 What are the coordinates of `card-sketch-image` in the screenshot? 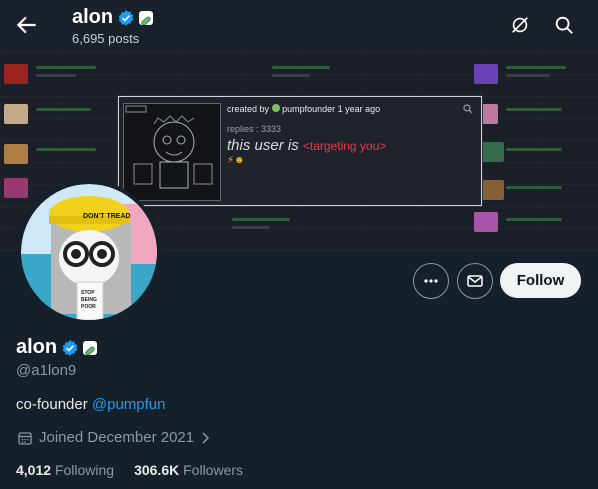 It's located at (172, 152).